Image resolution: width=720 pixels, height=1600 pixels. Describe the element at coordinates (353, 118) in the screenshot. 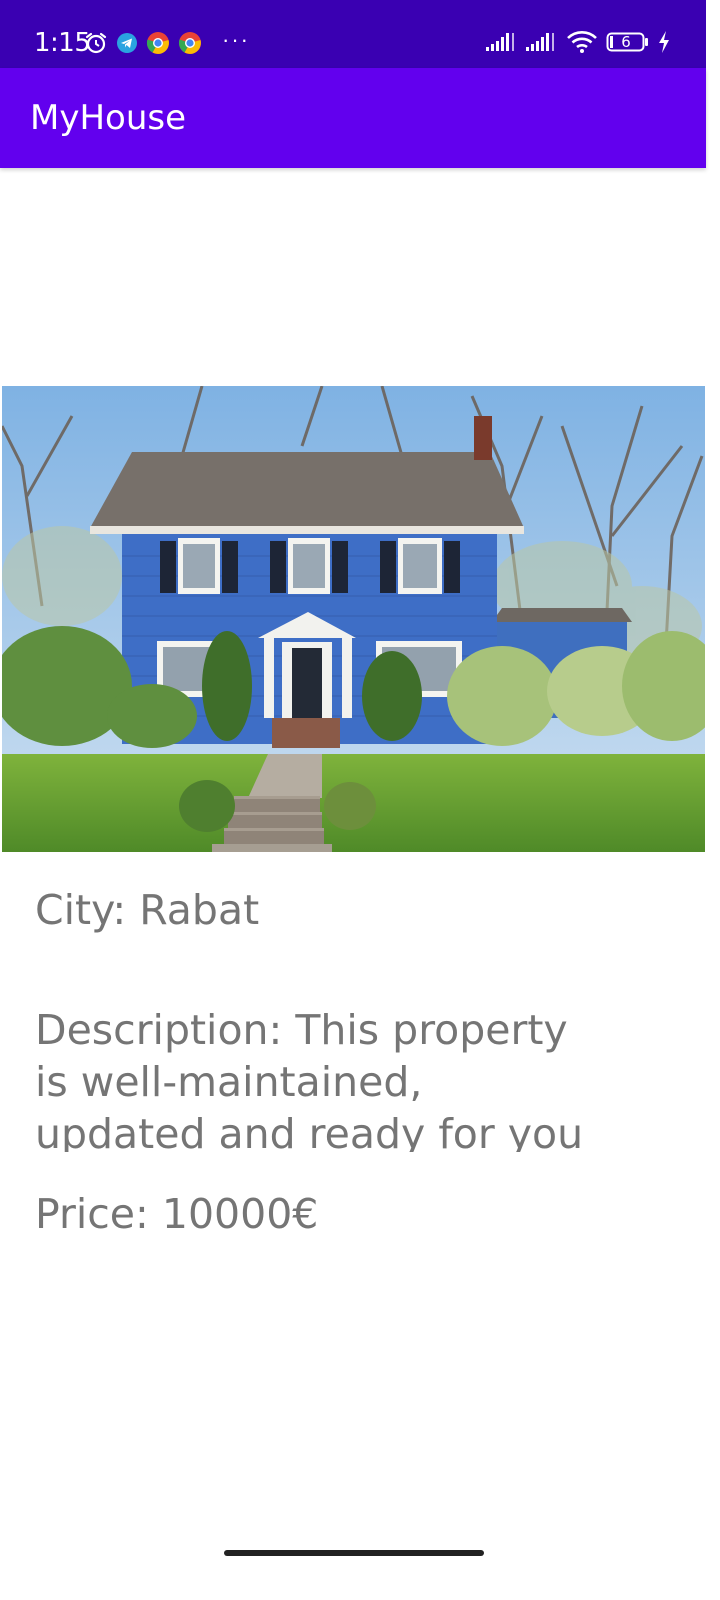

I see `app-bar: MyHouse` at that location.